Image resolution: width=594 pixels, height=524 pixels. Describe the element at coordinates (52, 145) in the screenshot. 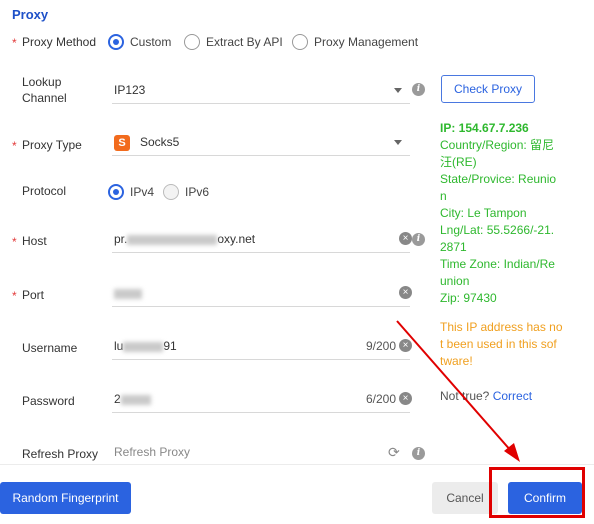

I see `proxy-type-label: Proxy Type` at that location.